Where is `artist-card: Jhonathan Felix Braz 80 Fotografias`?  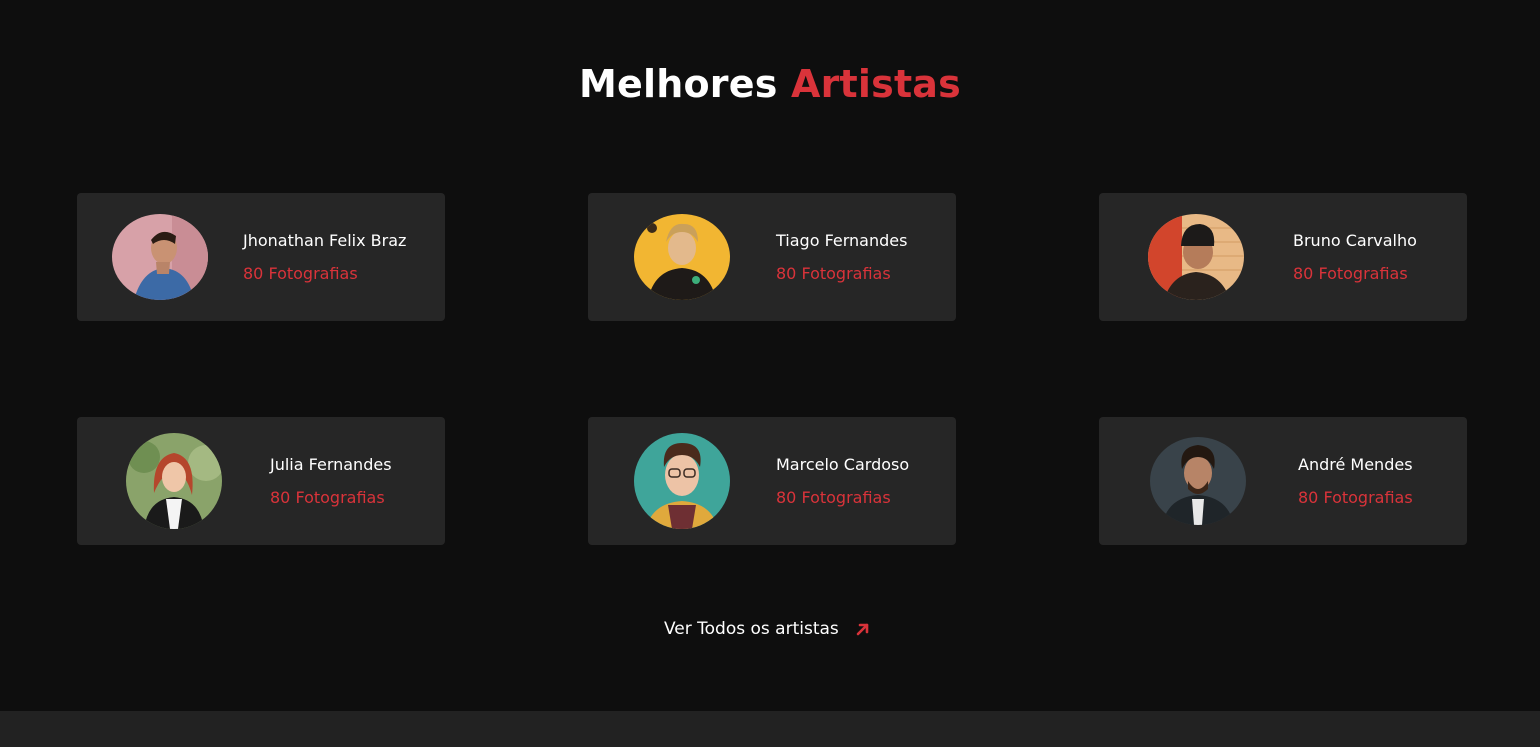 artist-card: Jhonathan Felix Braz 80 Fotografias is located at coordinates (261, 257).